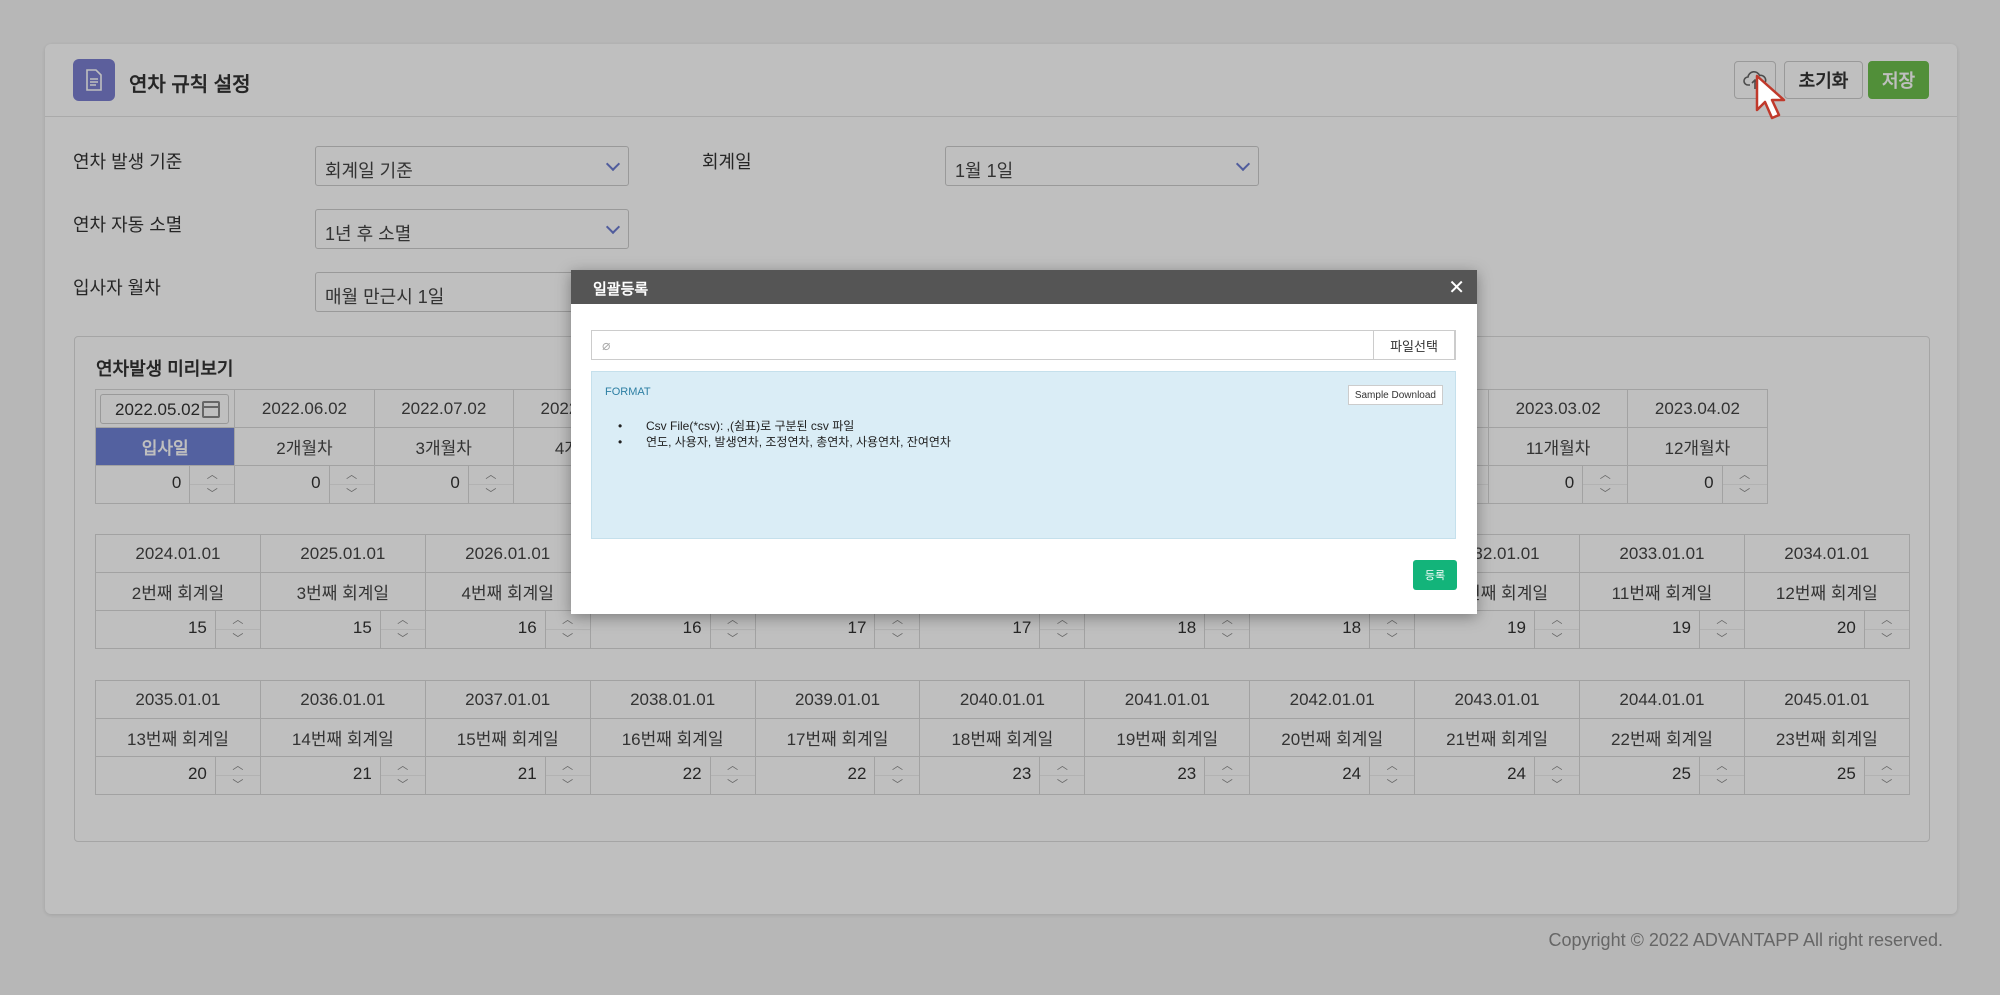 This screenshot has height=995, width=2000. Describe the element at coordinates (1435, 575) in the screenshot. I see `submit-button: 등록` at that location.